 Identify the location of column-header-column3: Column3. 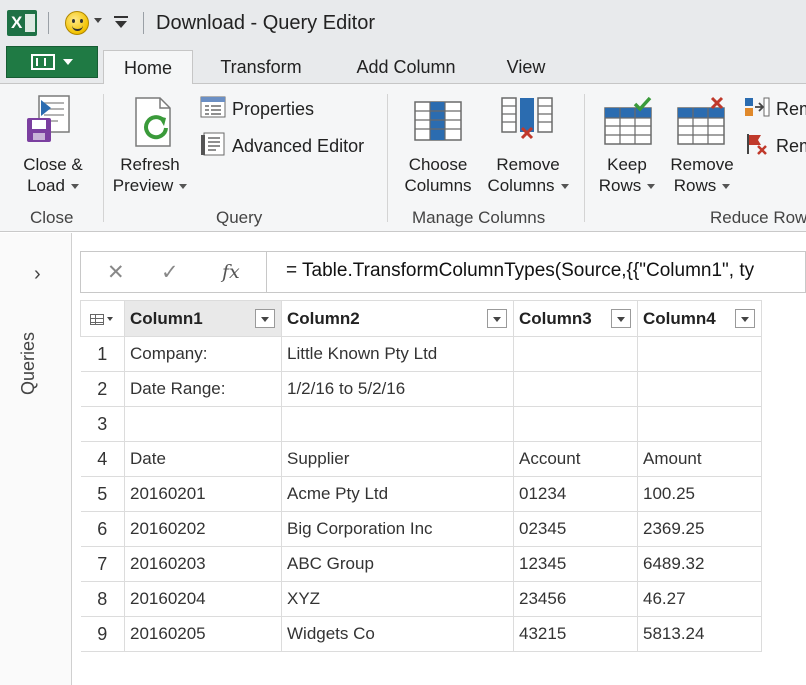
(575, 318).